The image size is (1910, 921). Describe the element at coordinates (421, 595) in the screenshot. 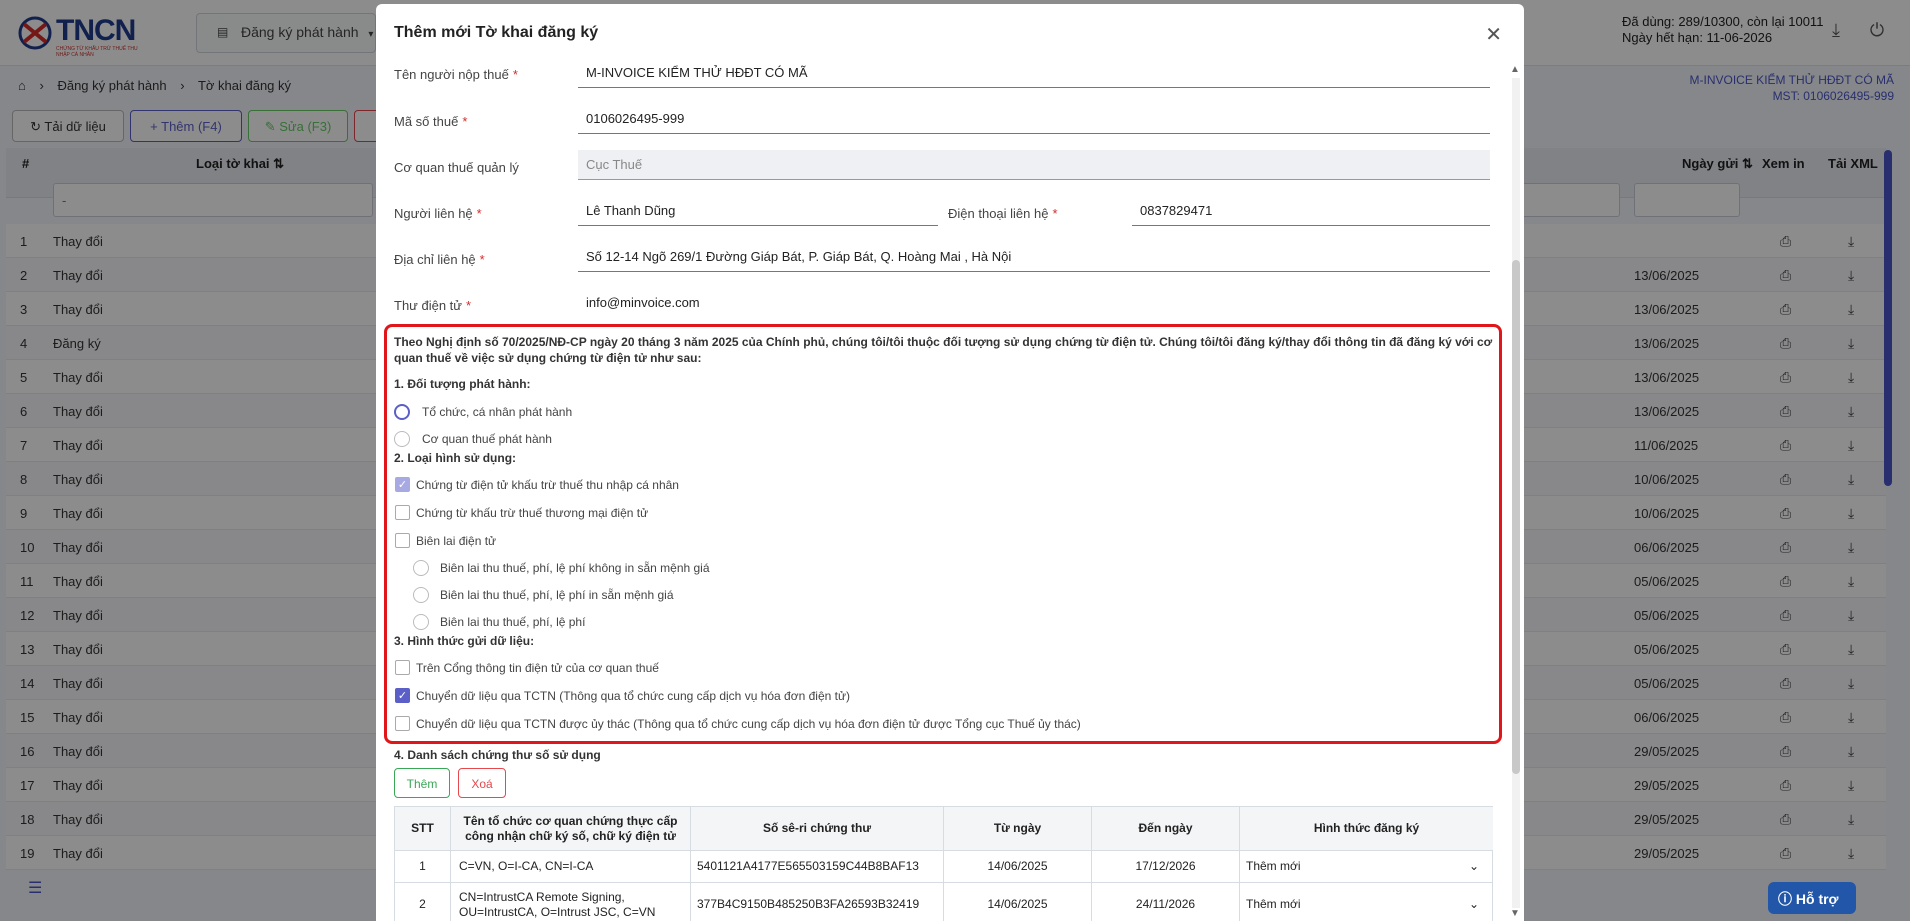

I see `receipt-denom-radio` at that location.